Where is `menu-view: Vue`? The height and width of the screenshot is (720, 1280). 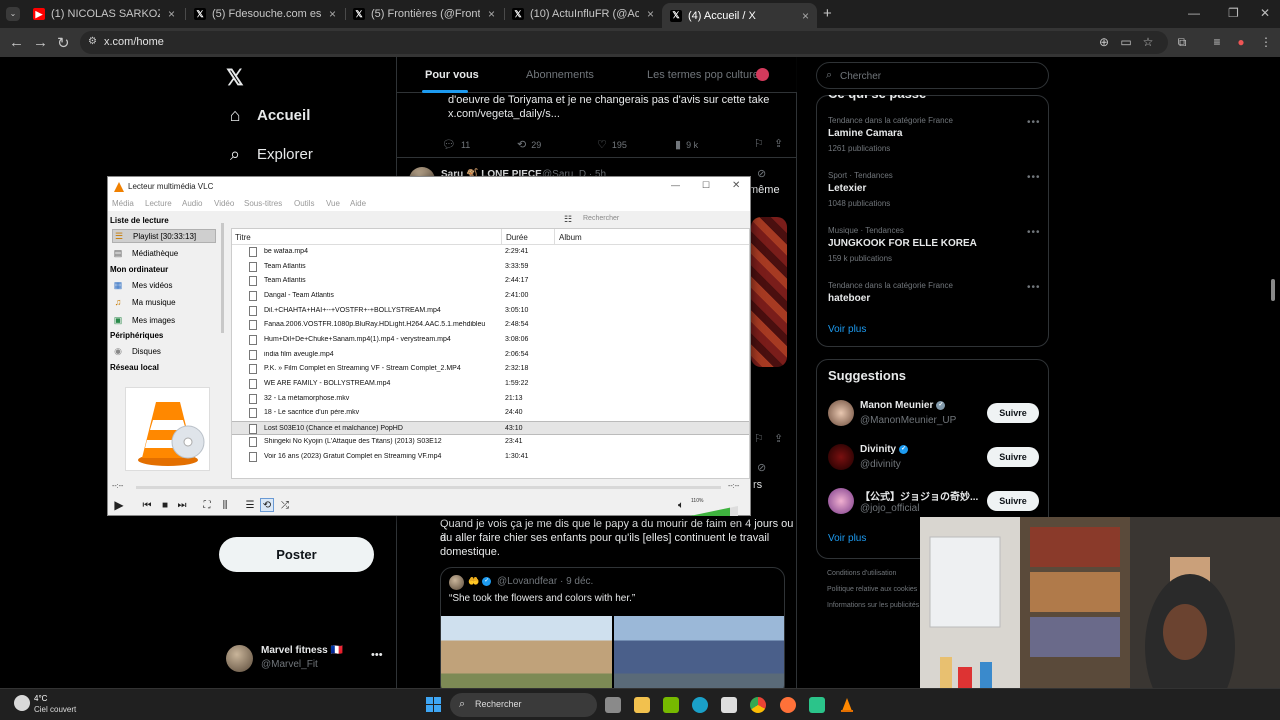 menu-view: Vue is located at coordinates (333, 203).